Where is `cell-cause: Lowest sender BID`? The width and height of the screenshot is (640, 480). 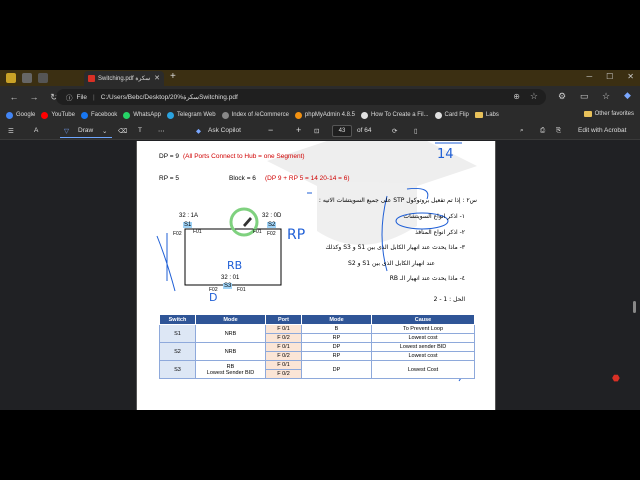 cell-cause: Lowest sender BID is located at coordinates (423, 347).